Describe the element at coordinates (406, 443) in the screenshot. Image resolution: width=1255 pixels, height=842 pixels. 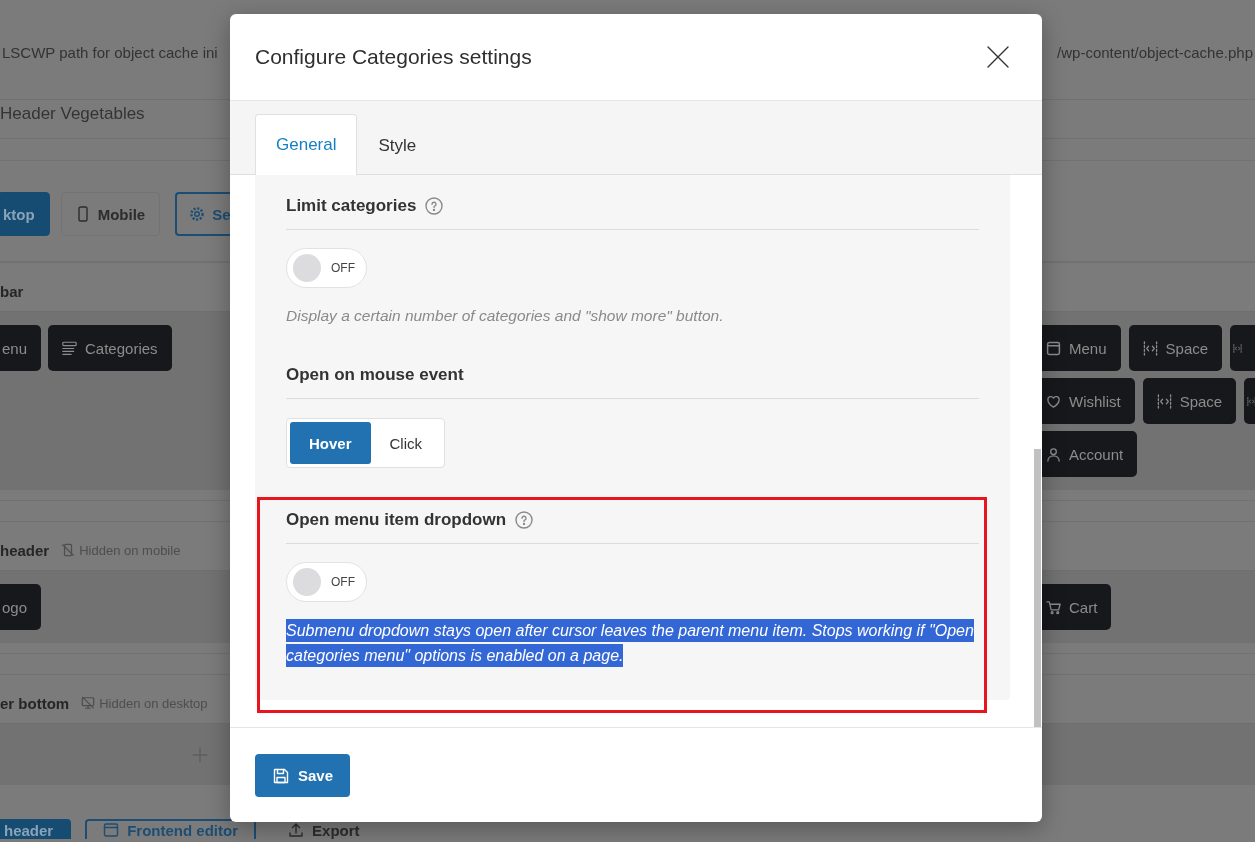
I see `segment-option: Click` at that location.